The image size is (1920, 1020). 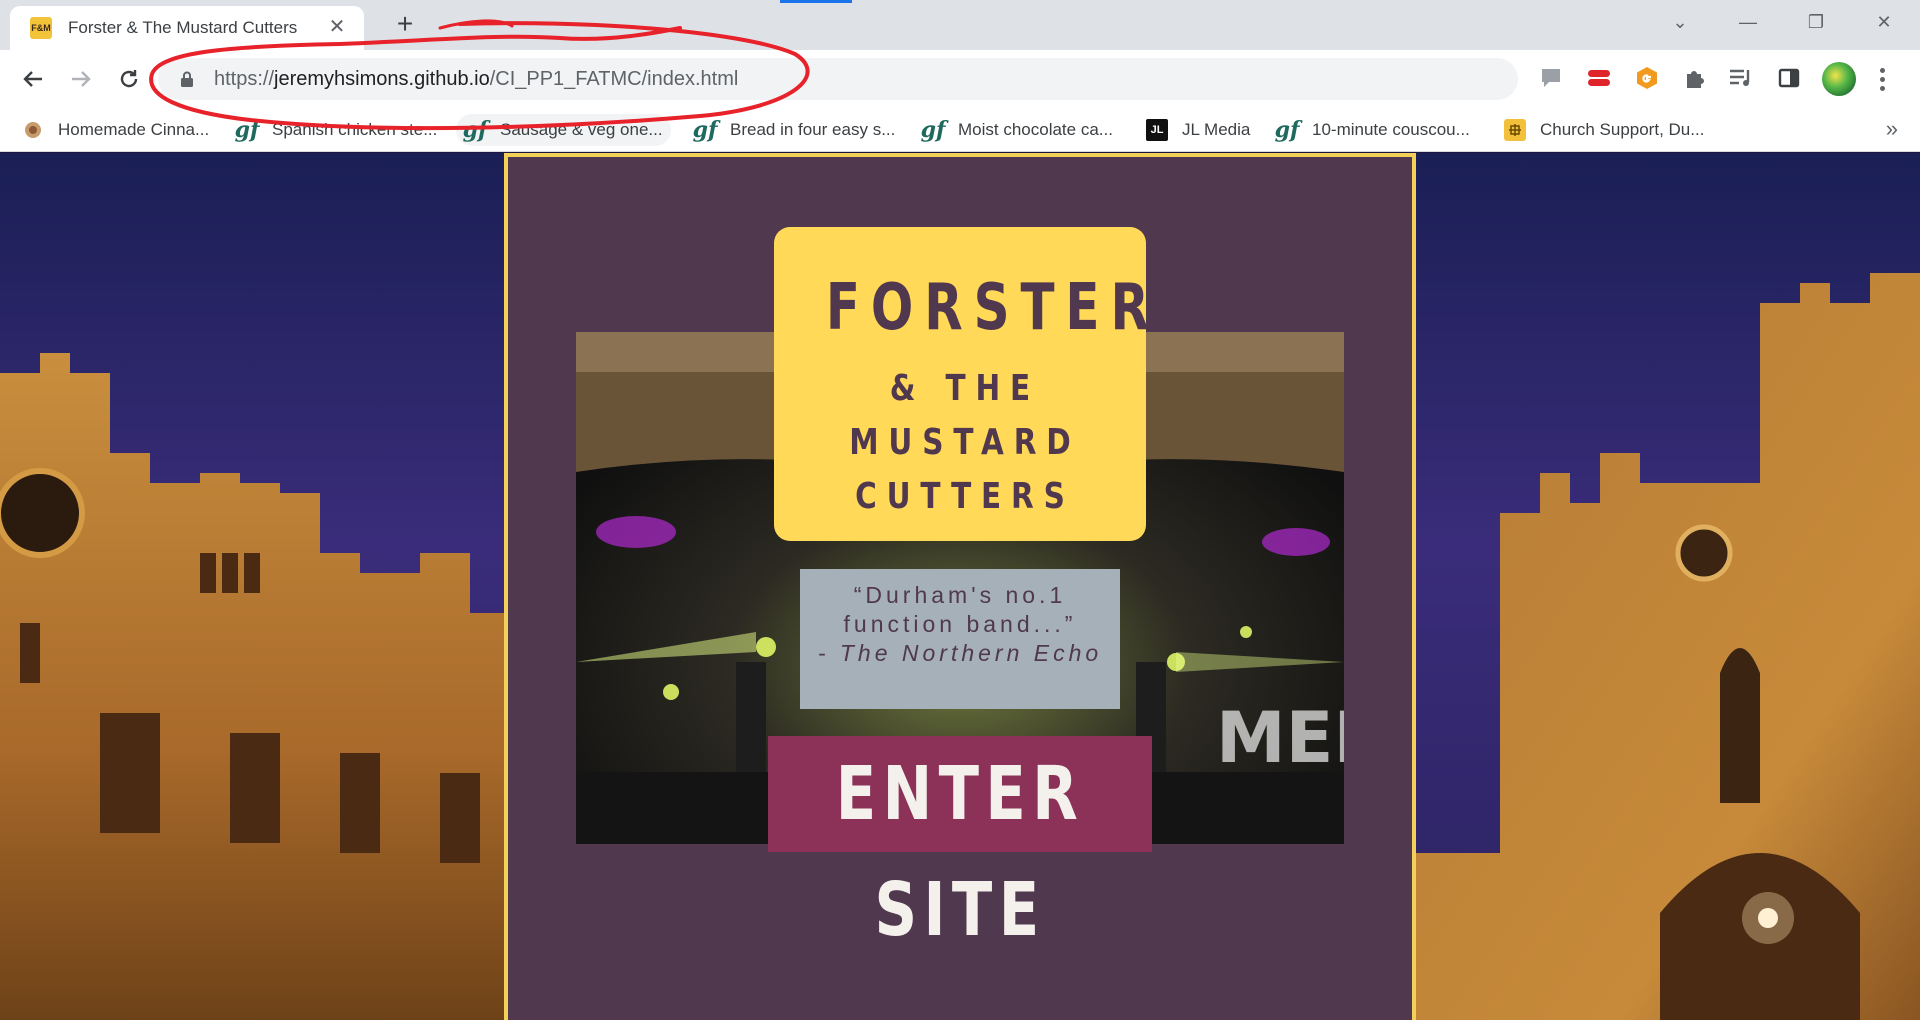 I want to click on band-logo: FORSTER & THE MUSTARD CUTTERS, so click(x=967, y=384).